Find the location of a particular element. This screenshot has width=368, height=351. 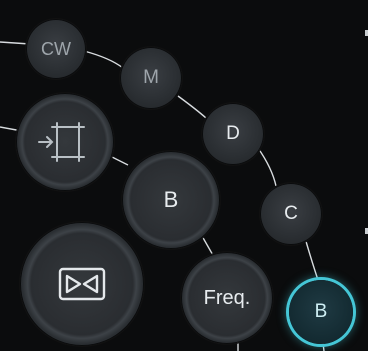

m-mode-button: M is located at coordinates (151, 78).